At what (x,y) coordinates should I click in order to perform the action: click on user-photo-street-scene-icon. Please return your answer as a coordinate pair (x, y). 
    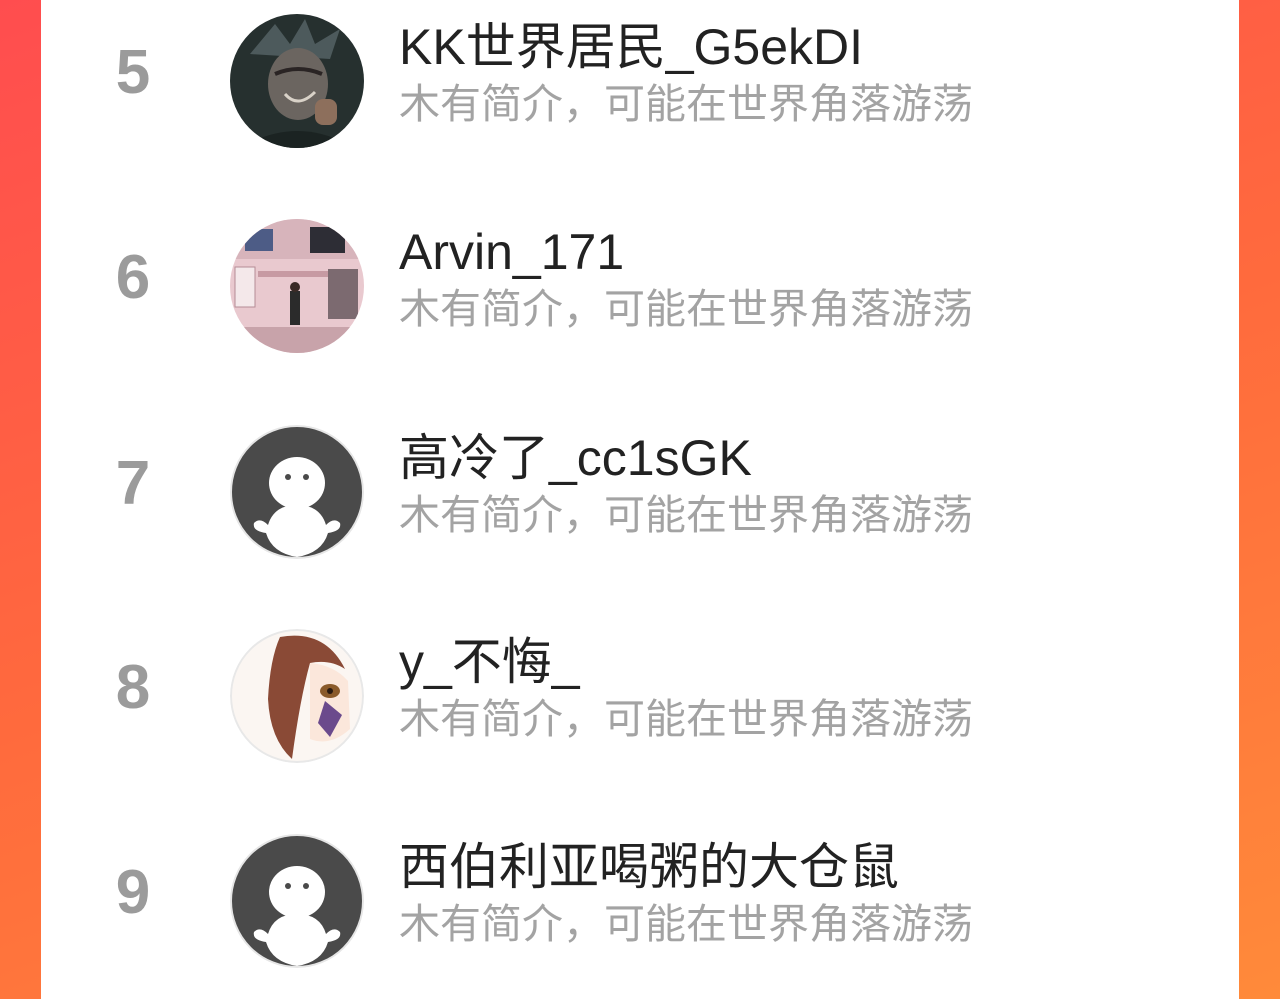
    Looking at the image, I should click on (297, 286).